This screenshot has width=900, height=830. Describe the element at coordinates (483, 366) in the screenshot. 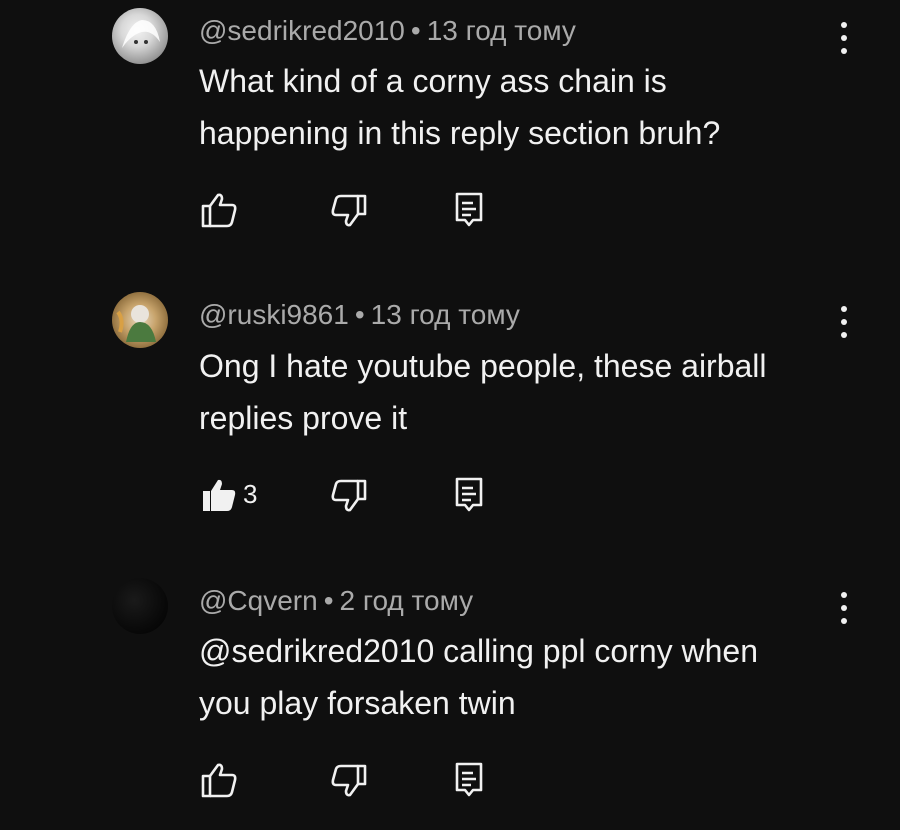

I see `comment-line: Ong I hate youtube people, these airball` at that location.